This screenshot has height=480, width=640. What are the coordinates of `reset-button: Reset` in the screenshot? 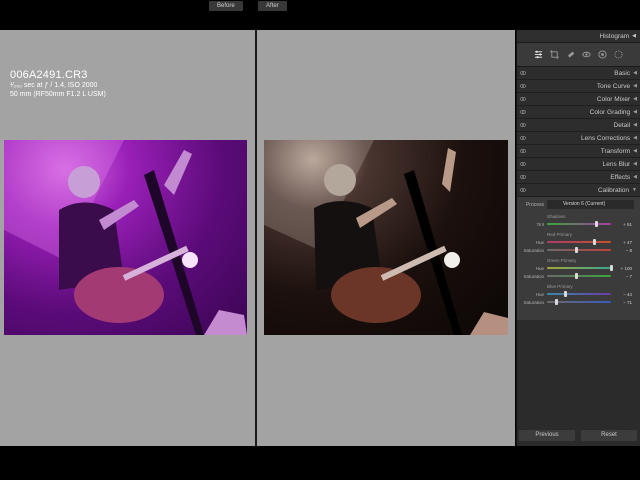 It's located at (609, 435).